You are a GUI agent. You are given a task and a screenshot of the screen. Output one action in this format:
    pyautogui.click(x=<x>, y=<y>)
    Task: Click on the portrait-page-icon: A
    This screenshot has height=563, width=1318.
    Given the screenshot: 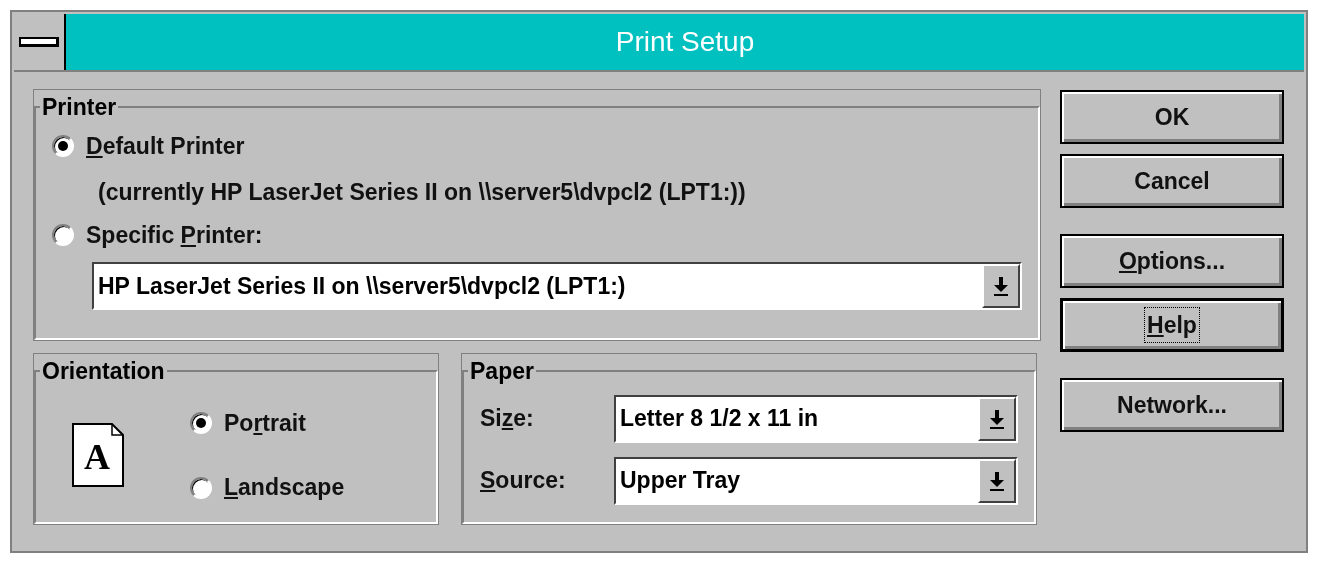 What is the action you would take?
    pyautogui.click(x=98, y=455)
    